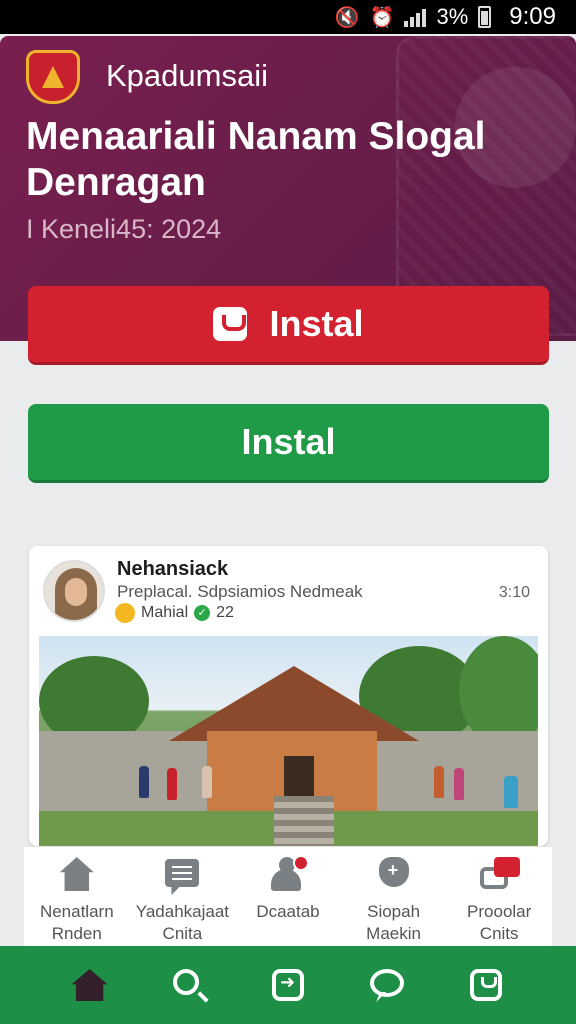  I want to click on nav-search-button, so click(189, 985).